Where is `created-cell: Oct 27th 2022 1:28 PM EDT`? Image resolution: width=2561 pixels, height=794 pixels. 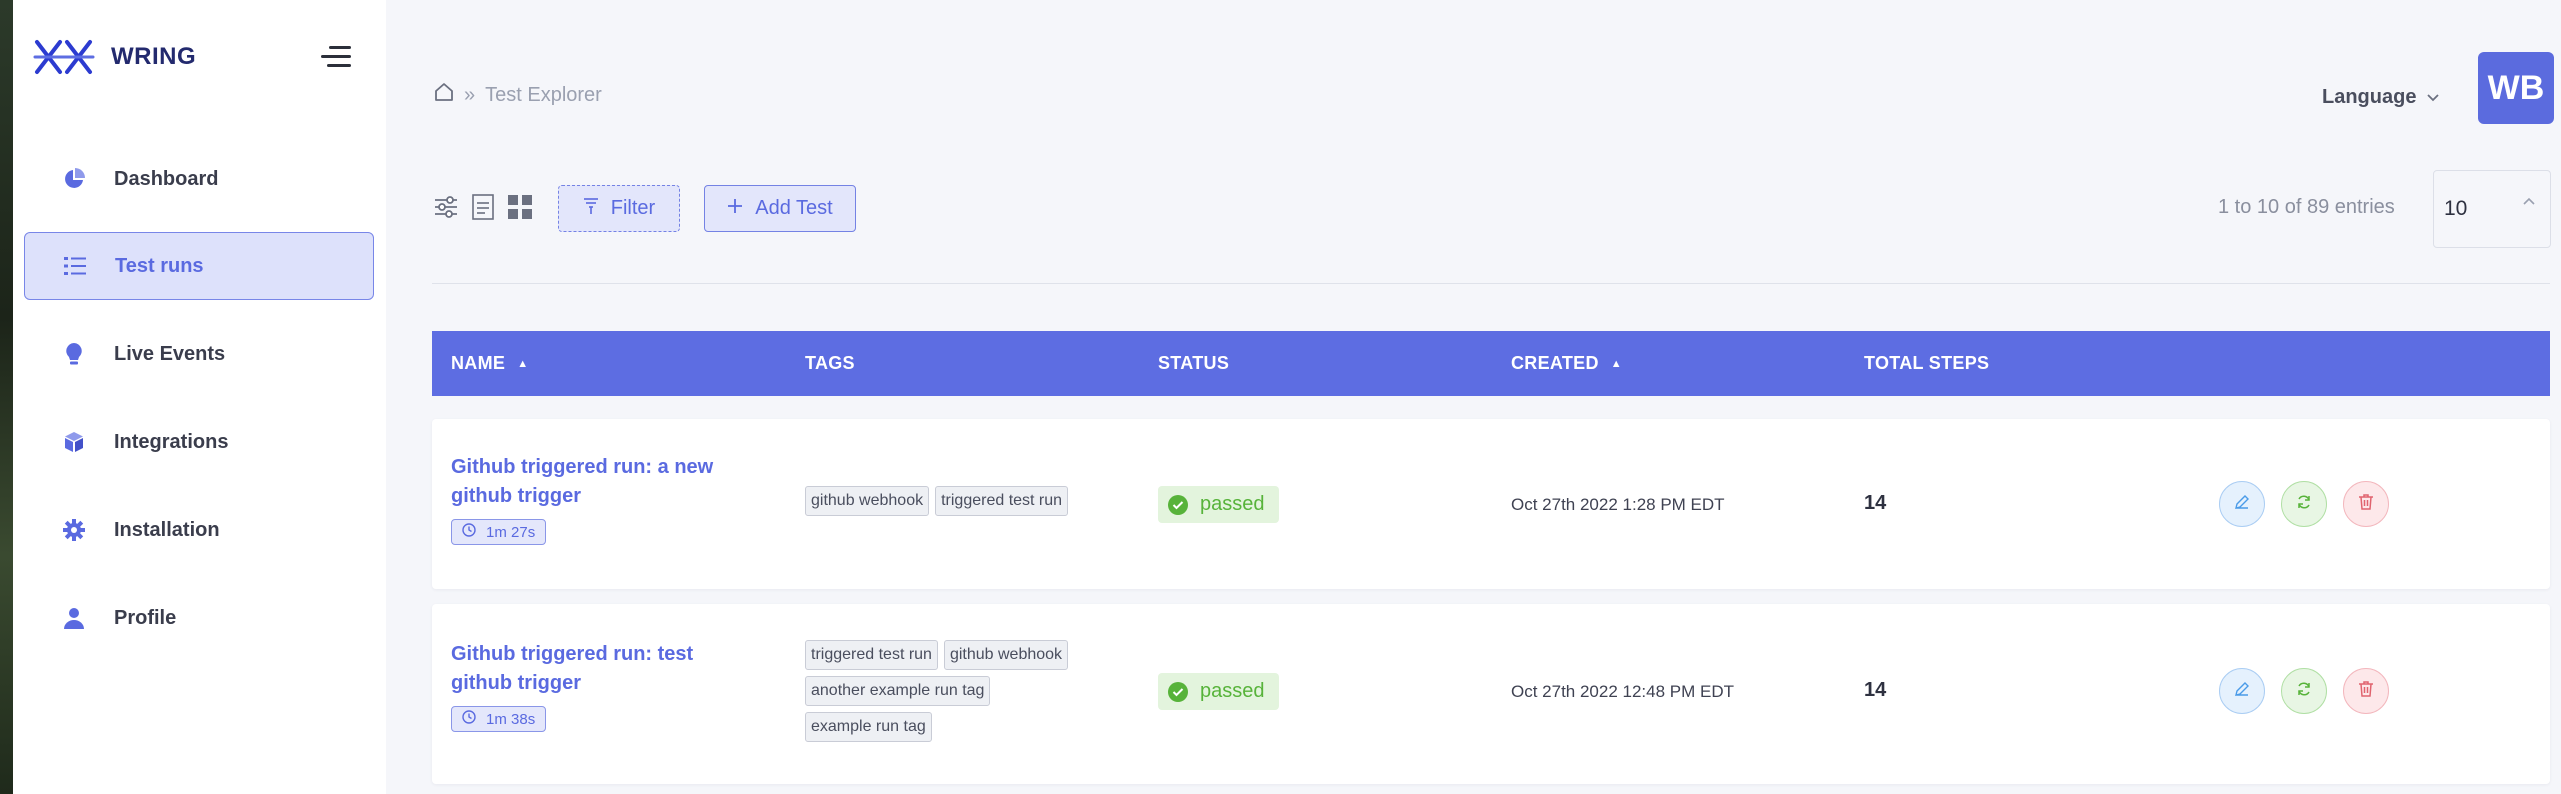
created-cell: Oct 27th 2022 1:28 PM EDT is located at coordinates (1618, 504).